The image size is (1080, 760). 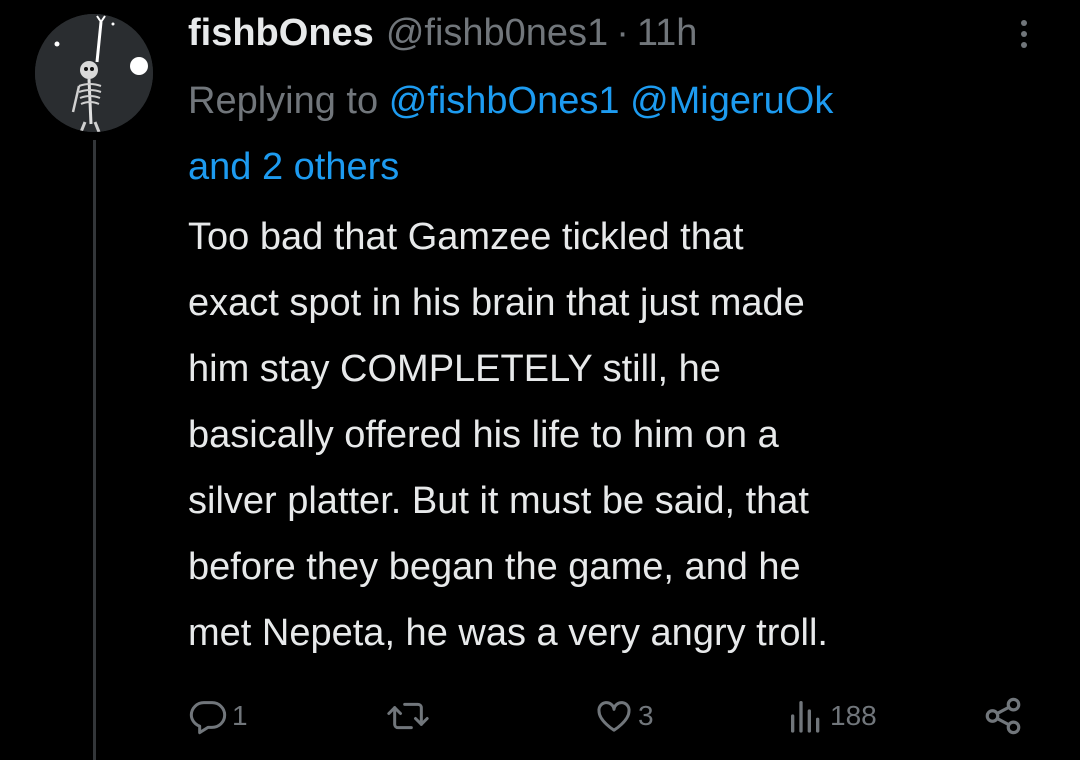 What do you see at coordinates (454, 369) in the screenshot?
I see `tweet-text-line: him stay COMPLETELY still, he` at bounding box center [454, 369].